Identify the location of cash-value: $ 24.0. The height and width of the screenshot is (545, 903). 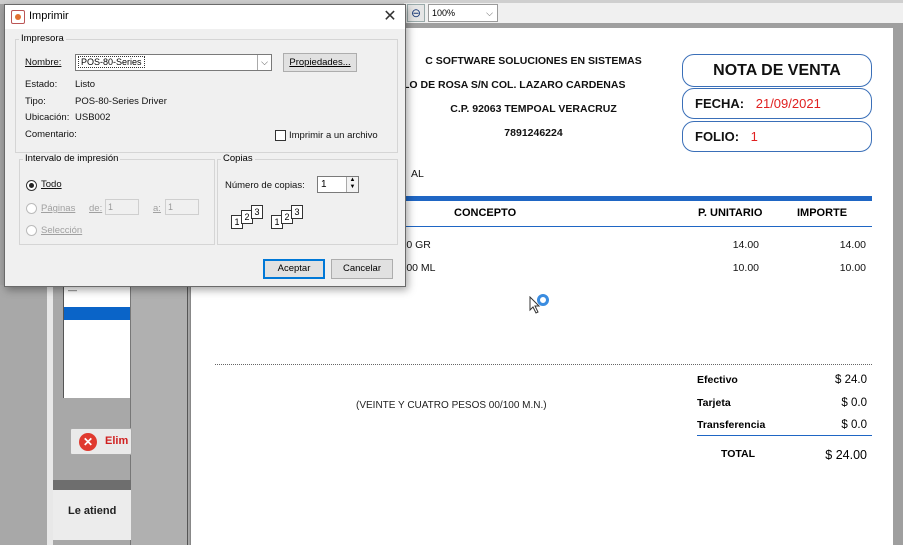
(851, 380).